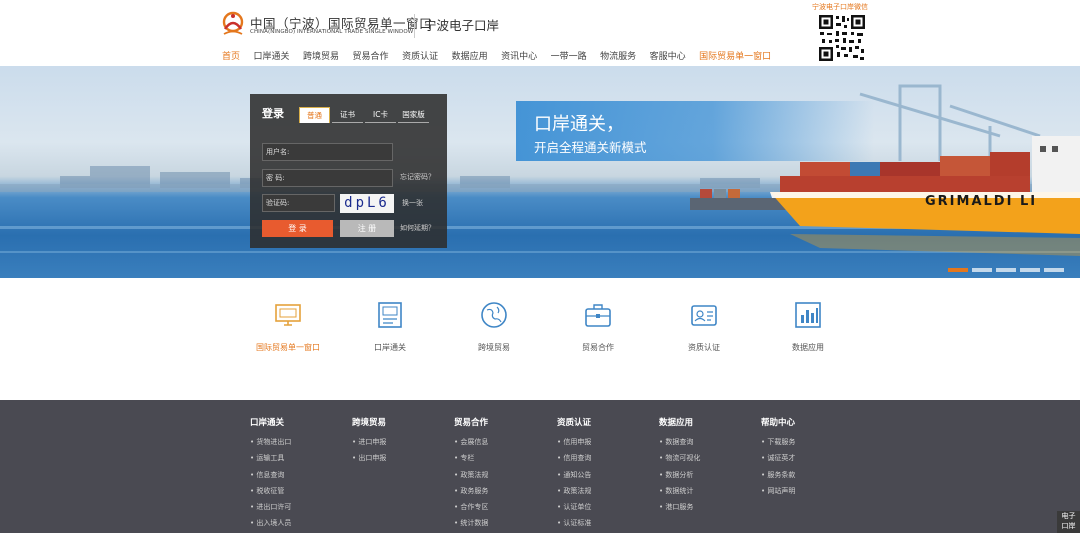  What do you see at coordinates (808, 347) in the screenshot?
I see `service-label: 数据应用` at bounding box center [808, 347].